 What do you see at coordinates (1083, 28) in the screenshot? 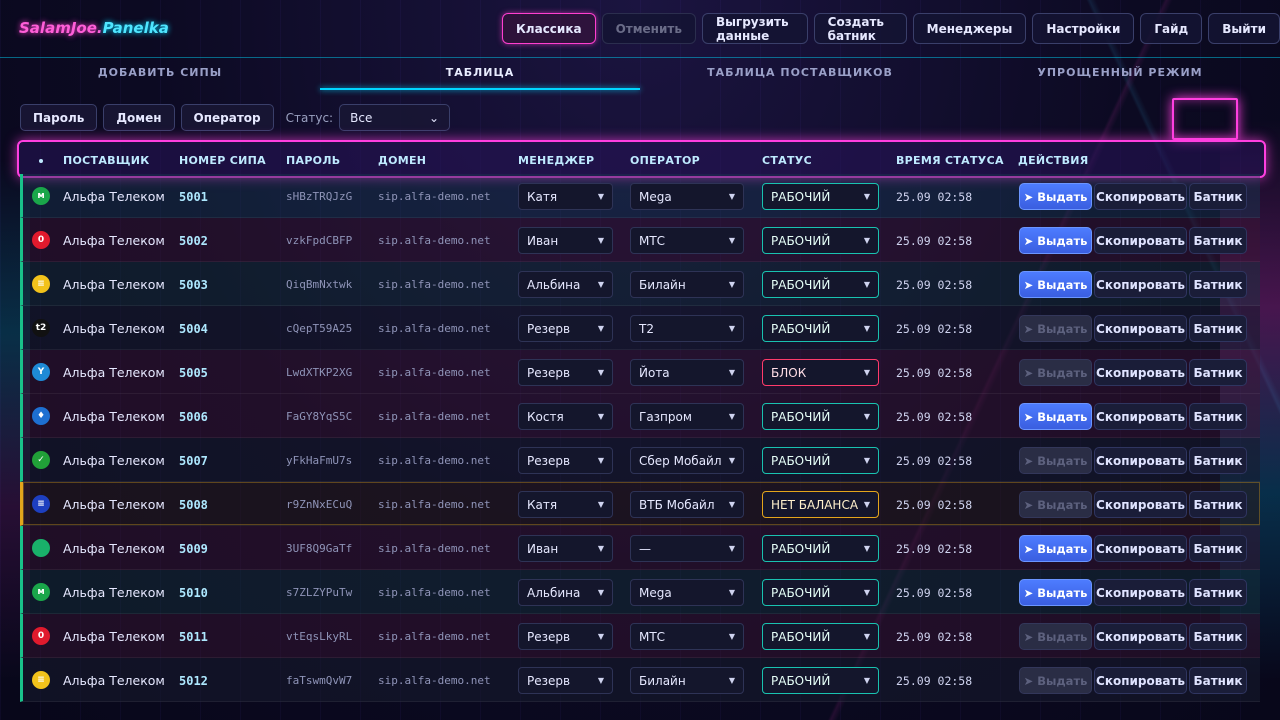
I see `nav-button-5: Настройки` at bounding box center [1083, 28].